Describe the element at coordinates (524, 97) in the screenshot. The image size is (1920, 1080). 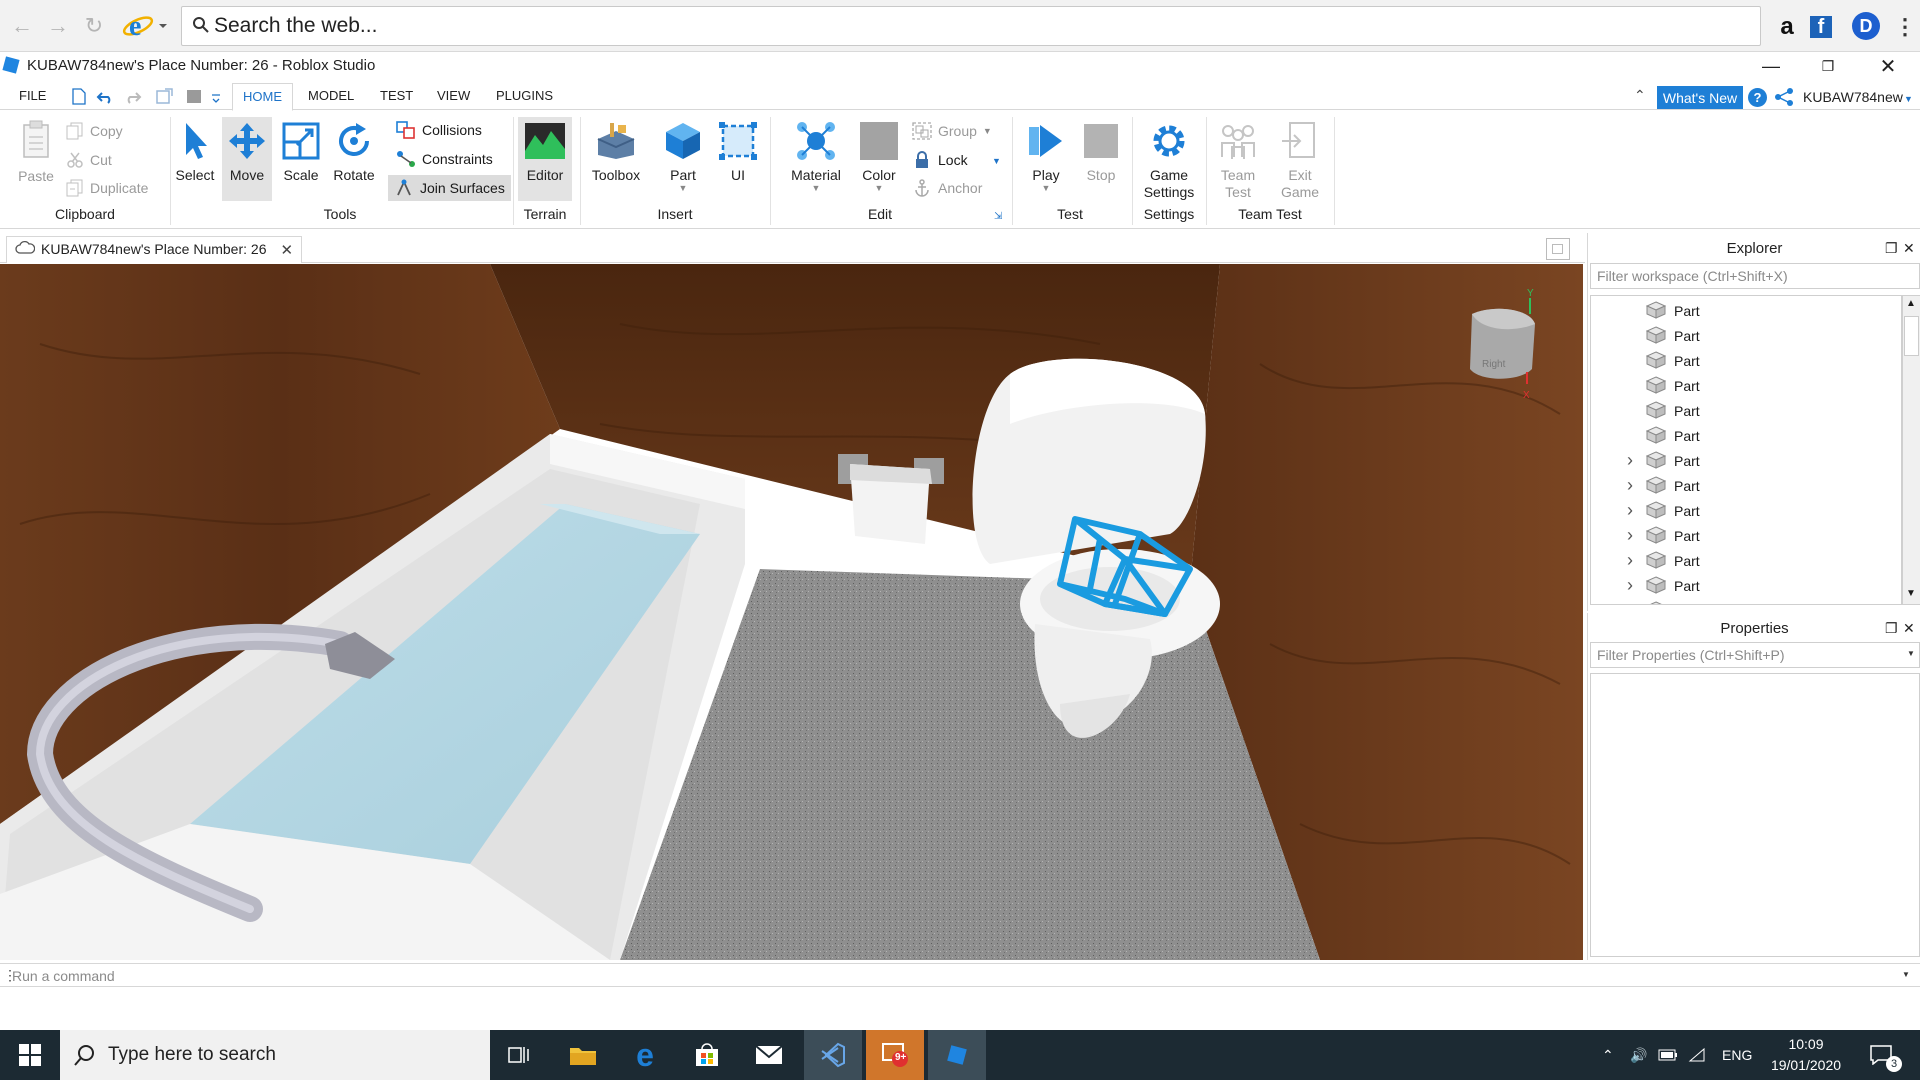
I see `tab-plugins: PLUGINS` at that location.